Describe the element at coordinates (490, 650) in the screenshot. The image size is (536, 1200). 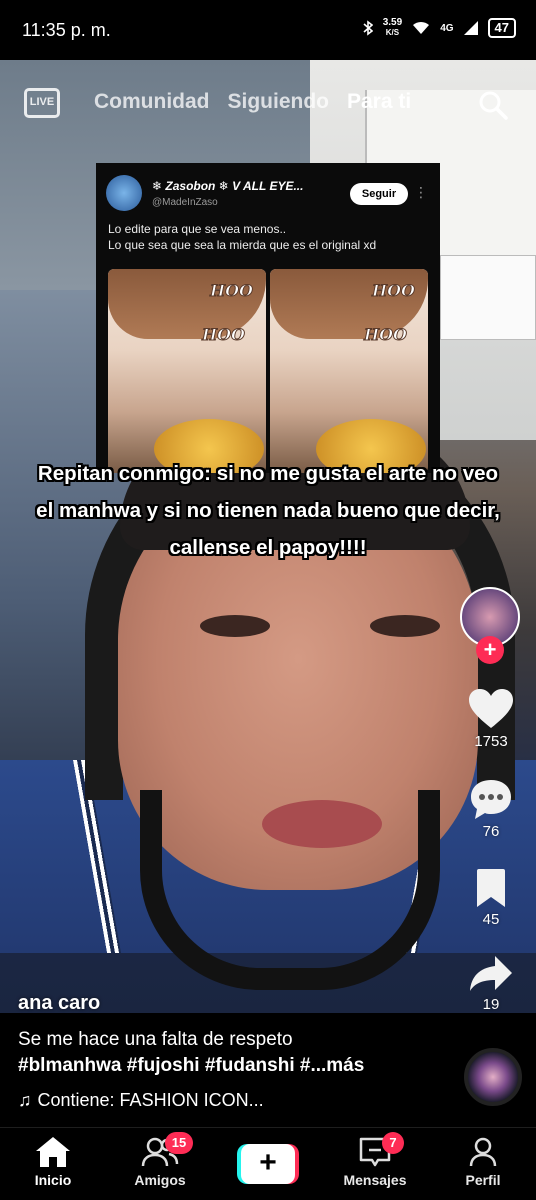
I see `follow-creator-button: +` at that location.